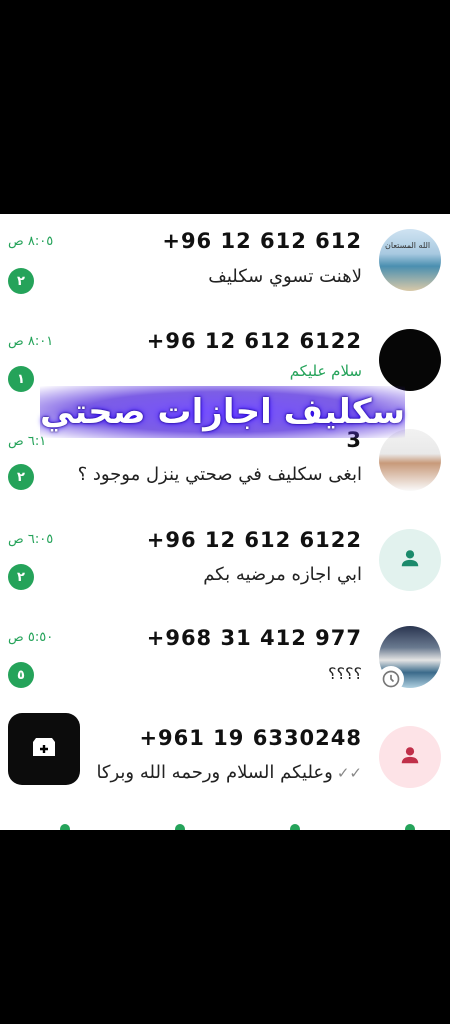 The height and width of the screenshot is (1024, 450). What do you see at coordinates (31, 341) in the screenshot?
I see `timestamp: ٨:٠١ ص` at bounding box center [31, 341].